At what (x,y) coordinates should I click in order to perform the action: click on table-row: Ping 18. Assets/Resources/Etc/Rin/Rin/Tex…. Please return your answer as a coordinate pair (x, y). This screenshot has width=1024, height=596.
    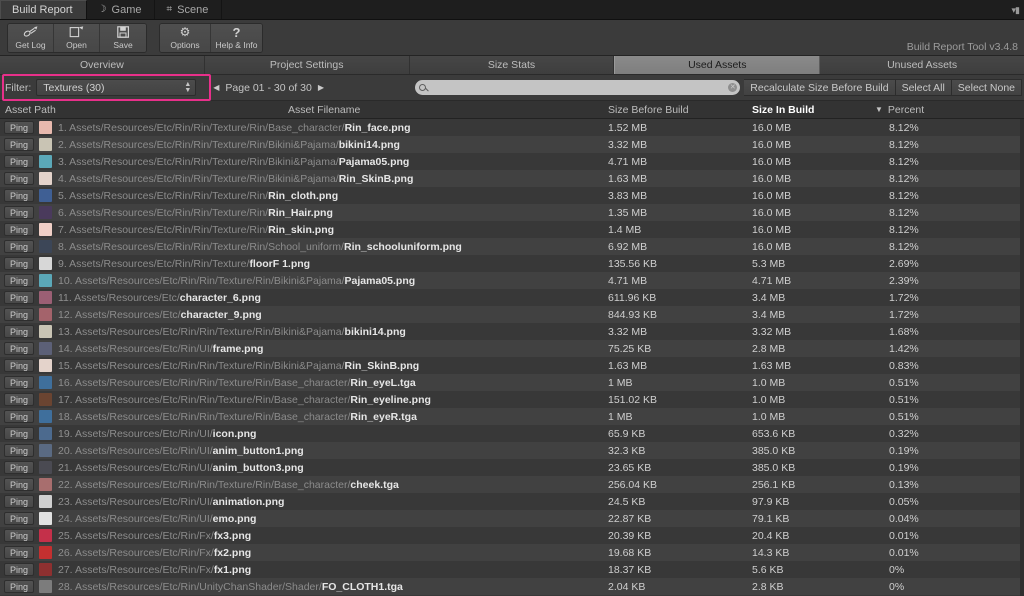
    Looking at the image, I should click on (512, 416).